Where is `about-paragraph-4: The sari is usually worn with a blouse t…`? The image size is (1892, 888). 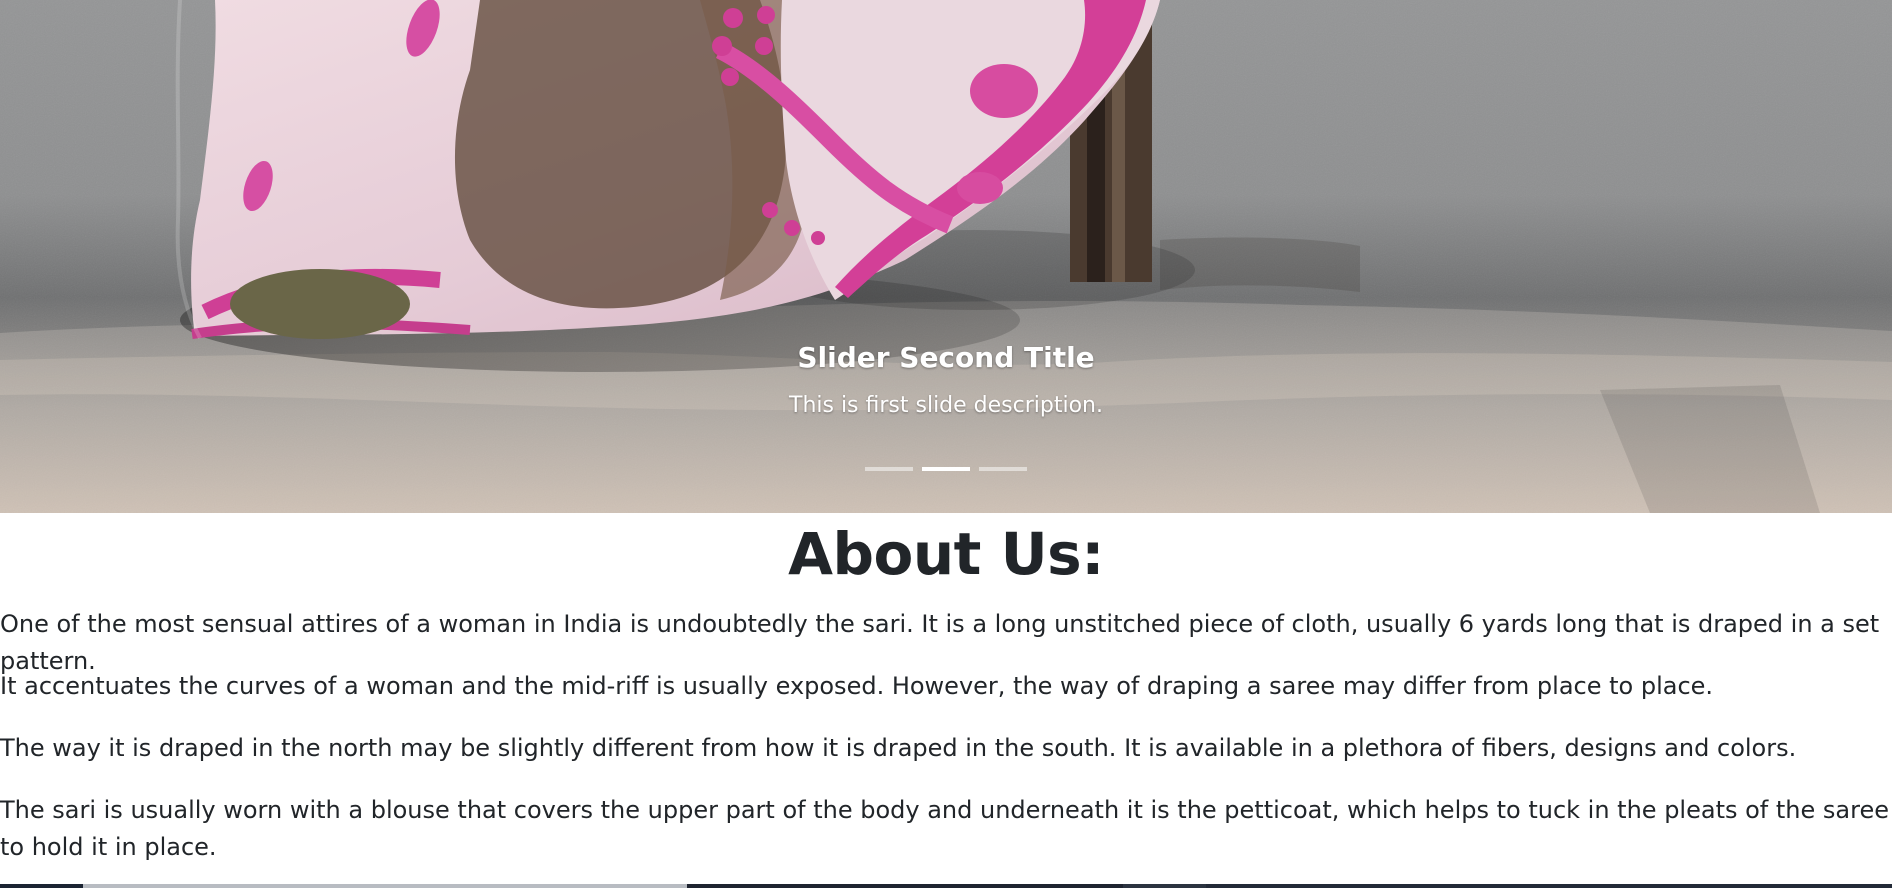
about-paragraph-4: The sari is usually worn with a blouse t… is located at coordinates (944, 828).